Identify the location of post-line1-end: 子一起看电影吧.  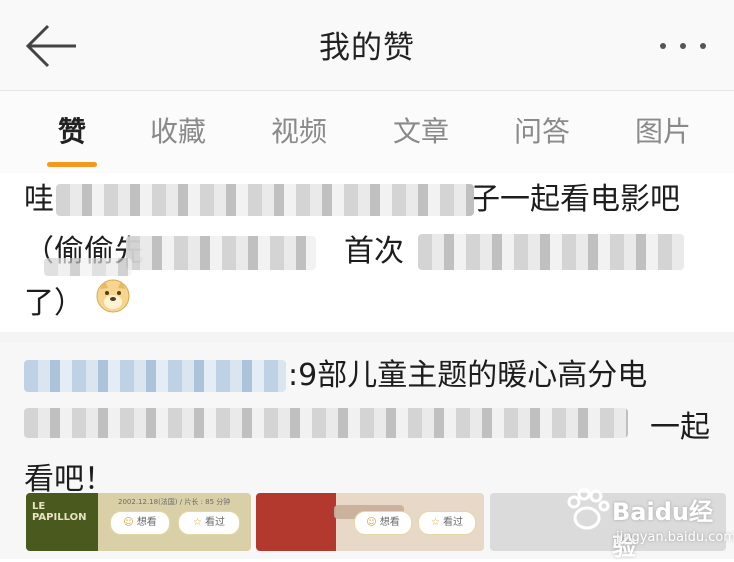
(575, 199).